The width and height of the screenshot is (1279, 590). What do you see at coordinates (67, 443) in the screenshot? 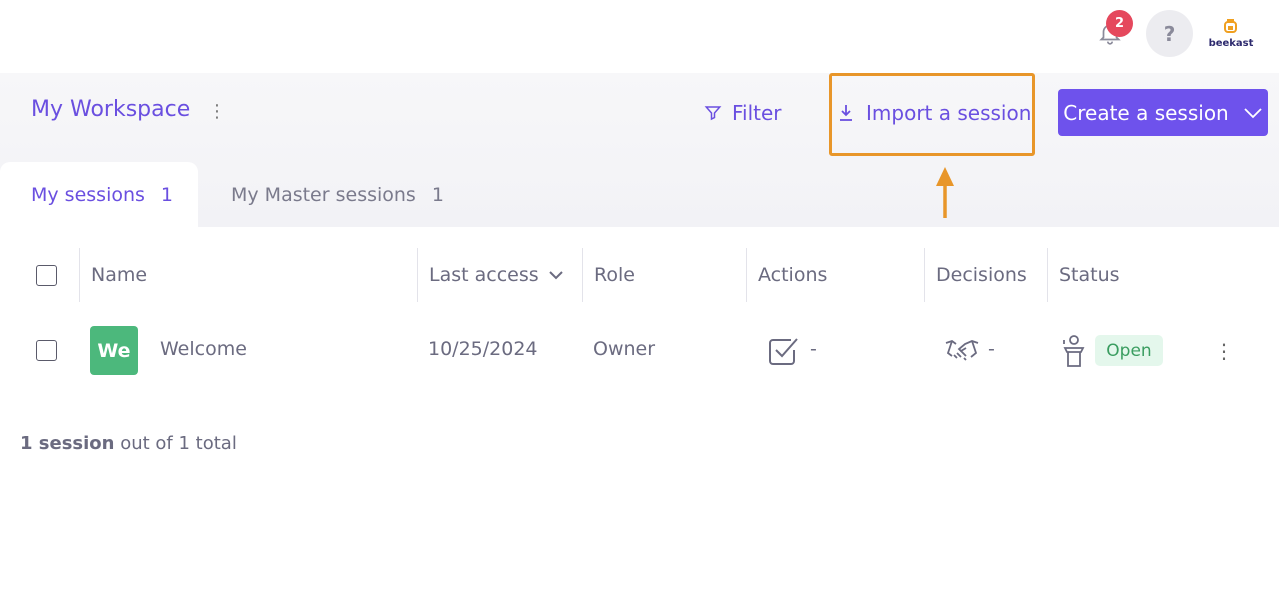
I see `session-count-bold: 1 session` at bounding box center [67, 443].